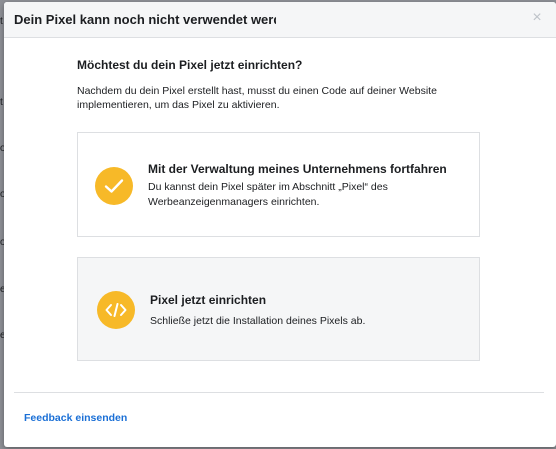  What do you see at coordinates (537, 18) in the screenshot?
I see `close-icon: ×` at bounding box center [537, 18].